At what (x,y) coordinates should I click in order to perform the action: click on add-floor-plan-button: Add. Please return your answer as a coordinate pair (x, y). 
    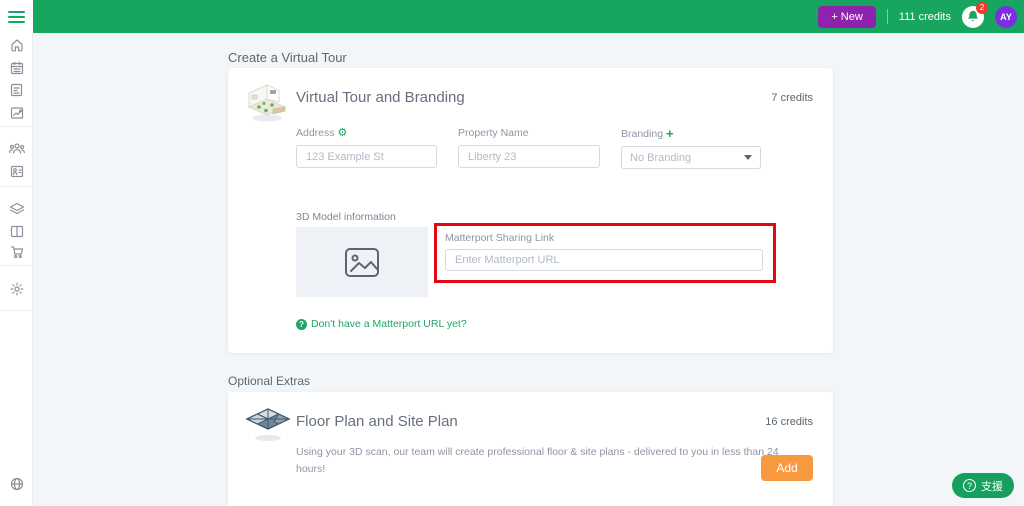
    Looking at the image, I should click on (787, 468).